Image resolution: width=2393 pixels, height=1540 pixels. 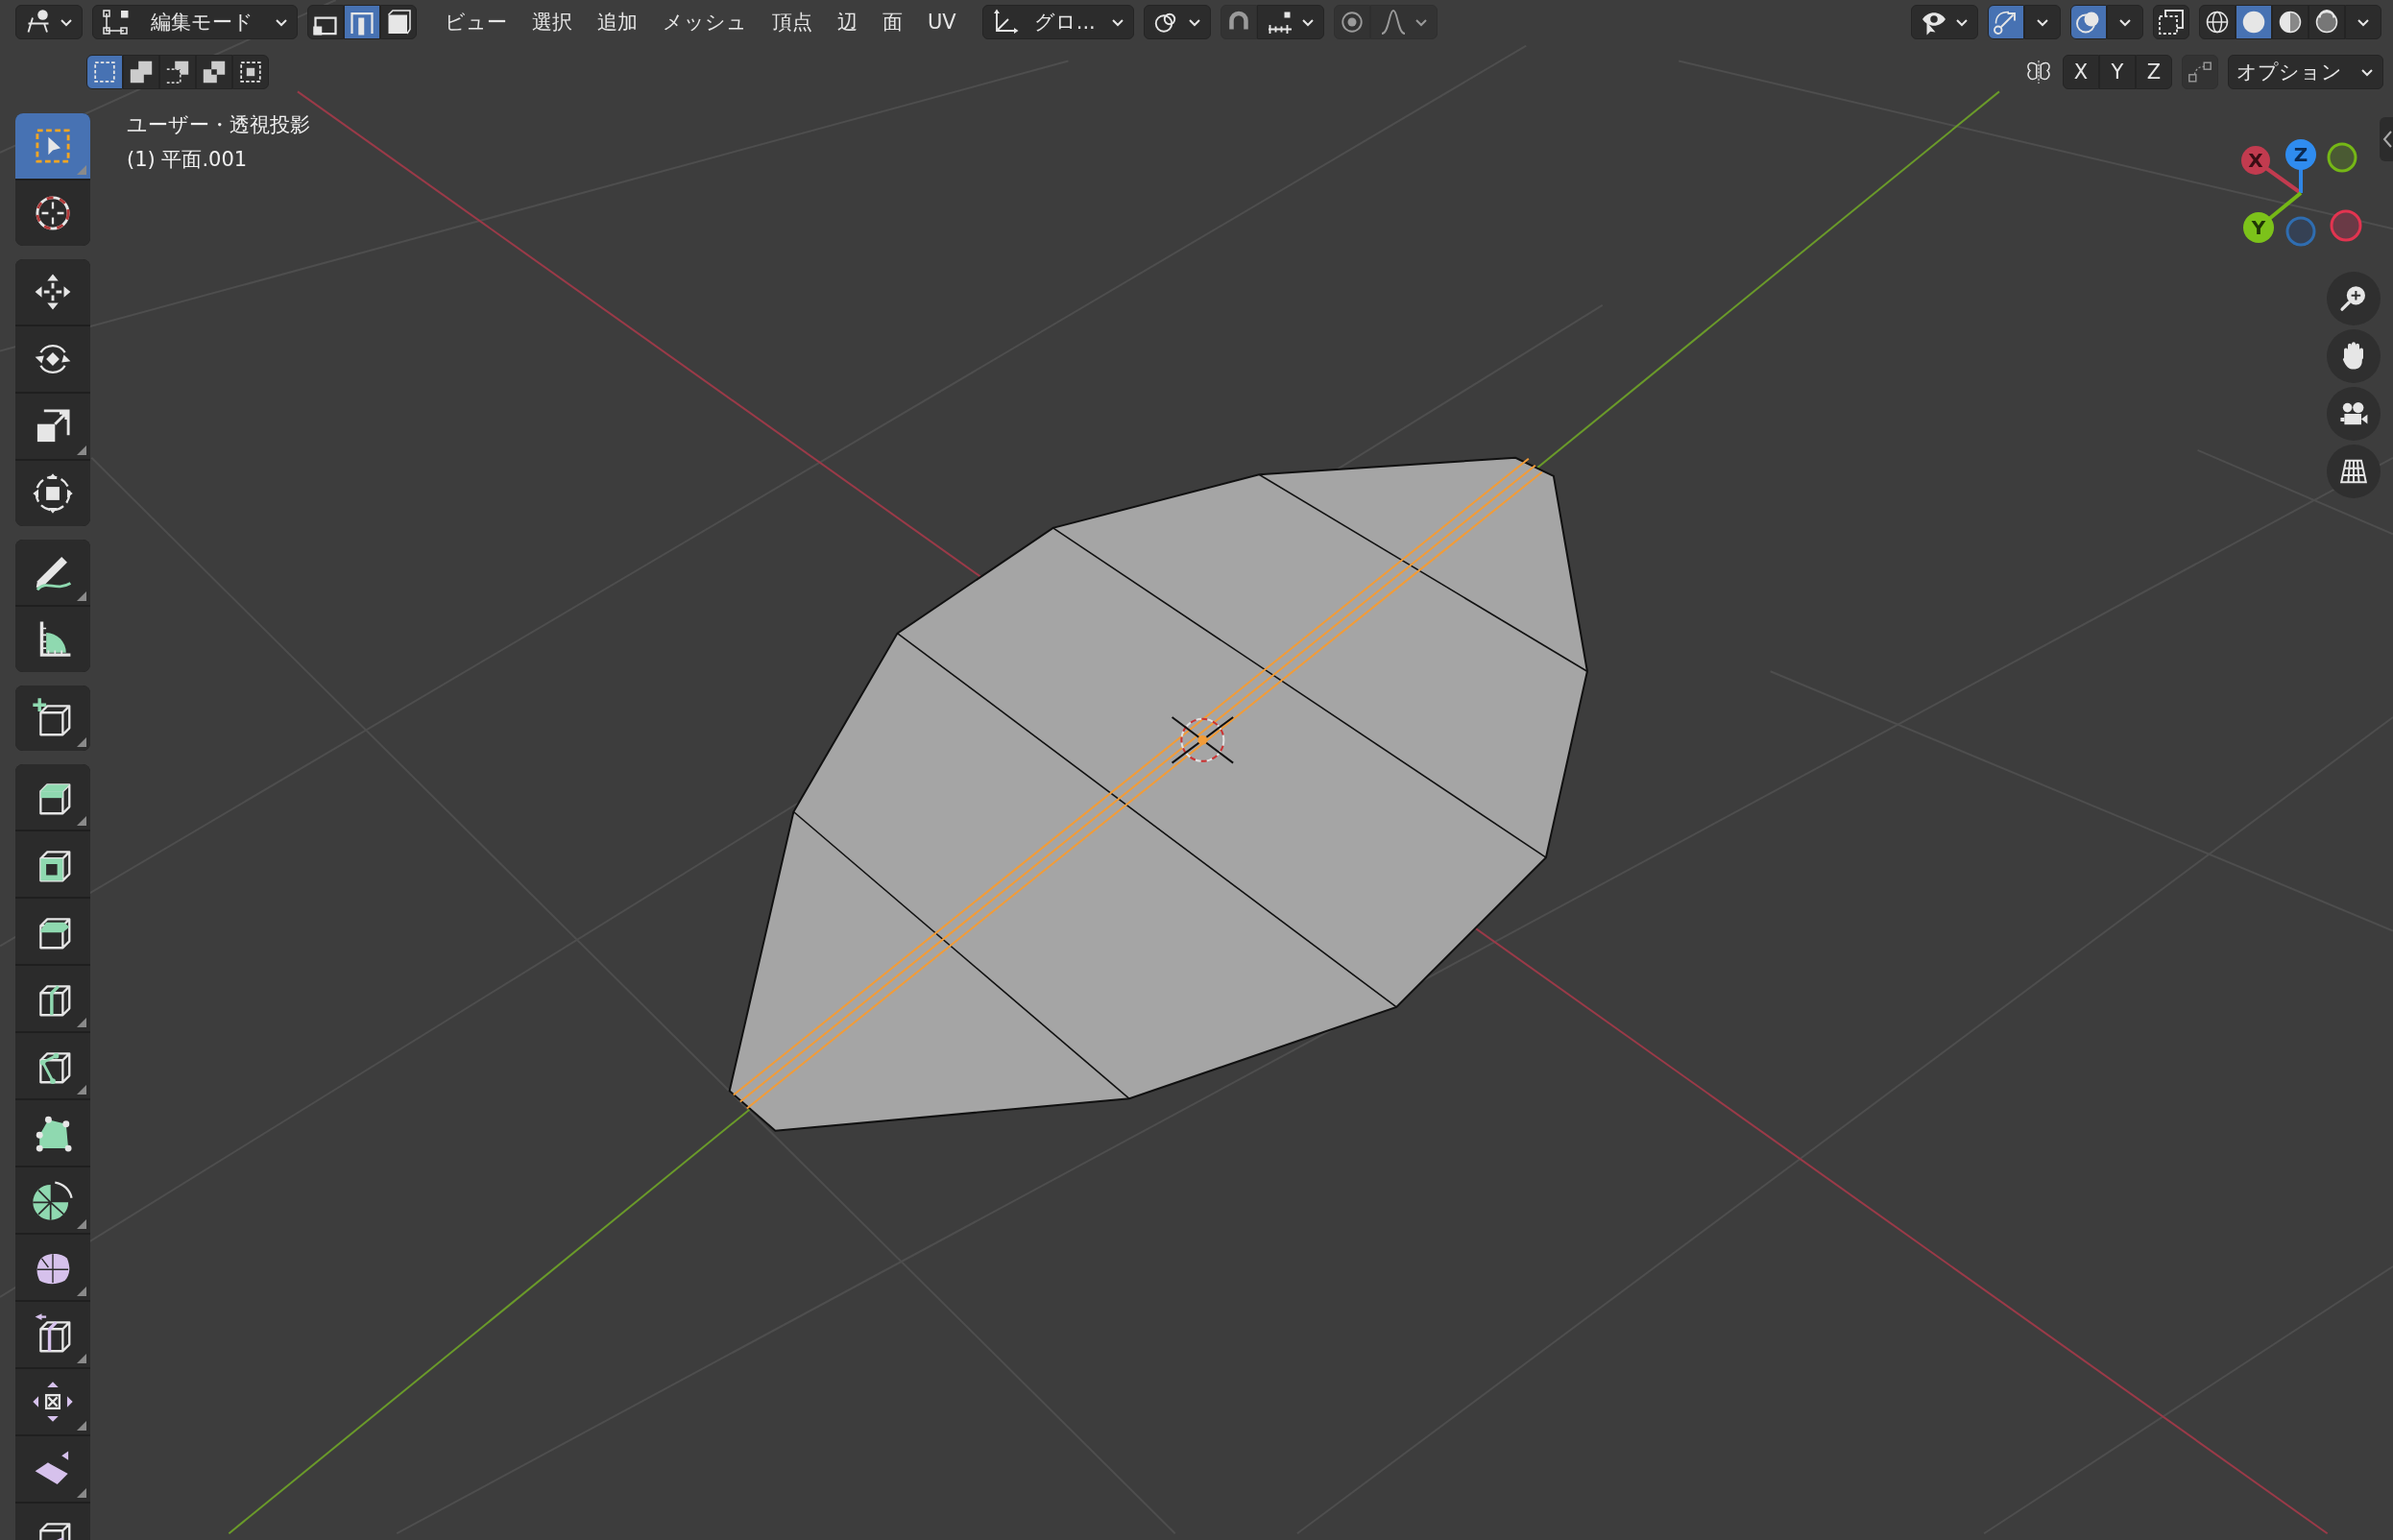 What do you see at coordinates (52, 932) in the screenshot?
I see `bevel-tool-button` at bounding box center [52, 932].